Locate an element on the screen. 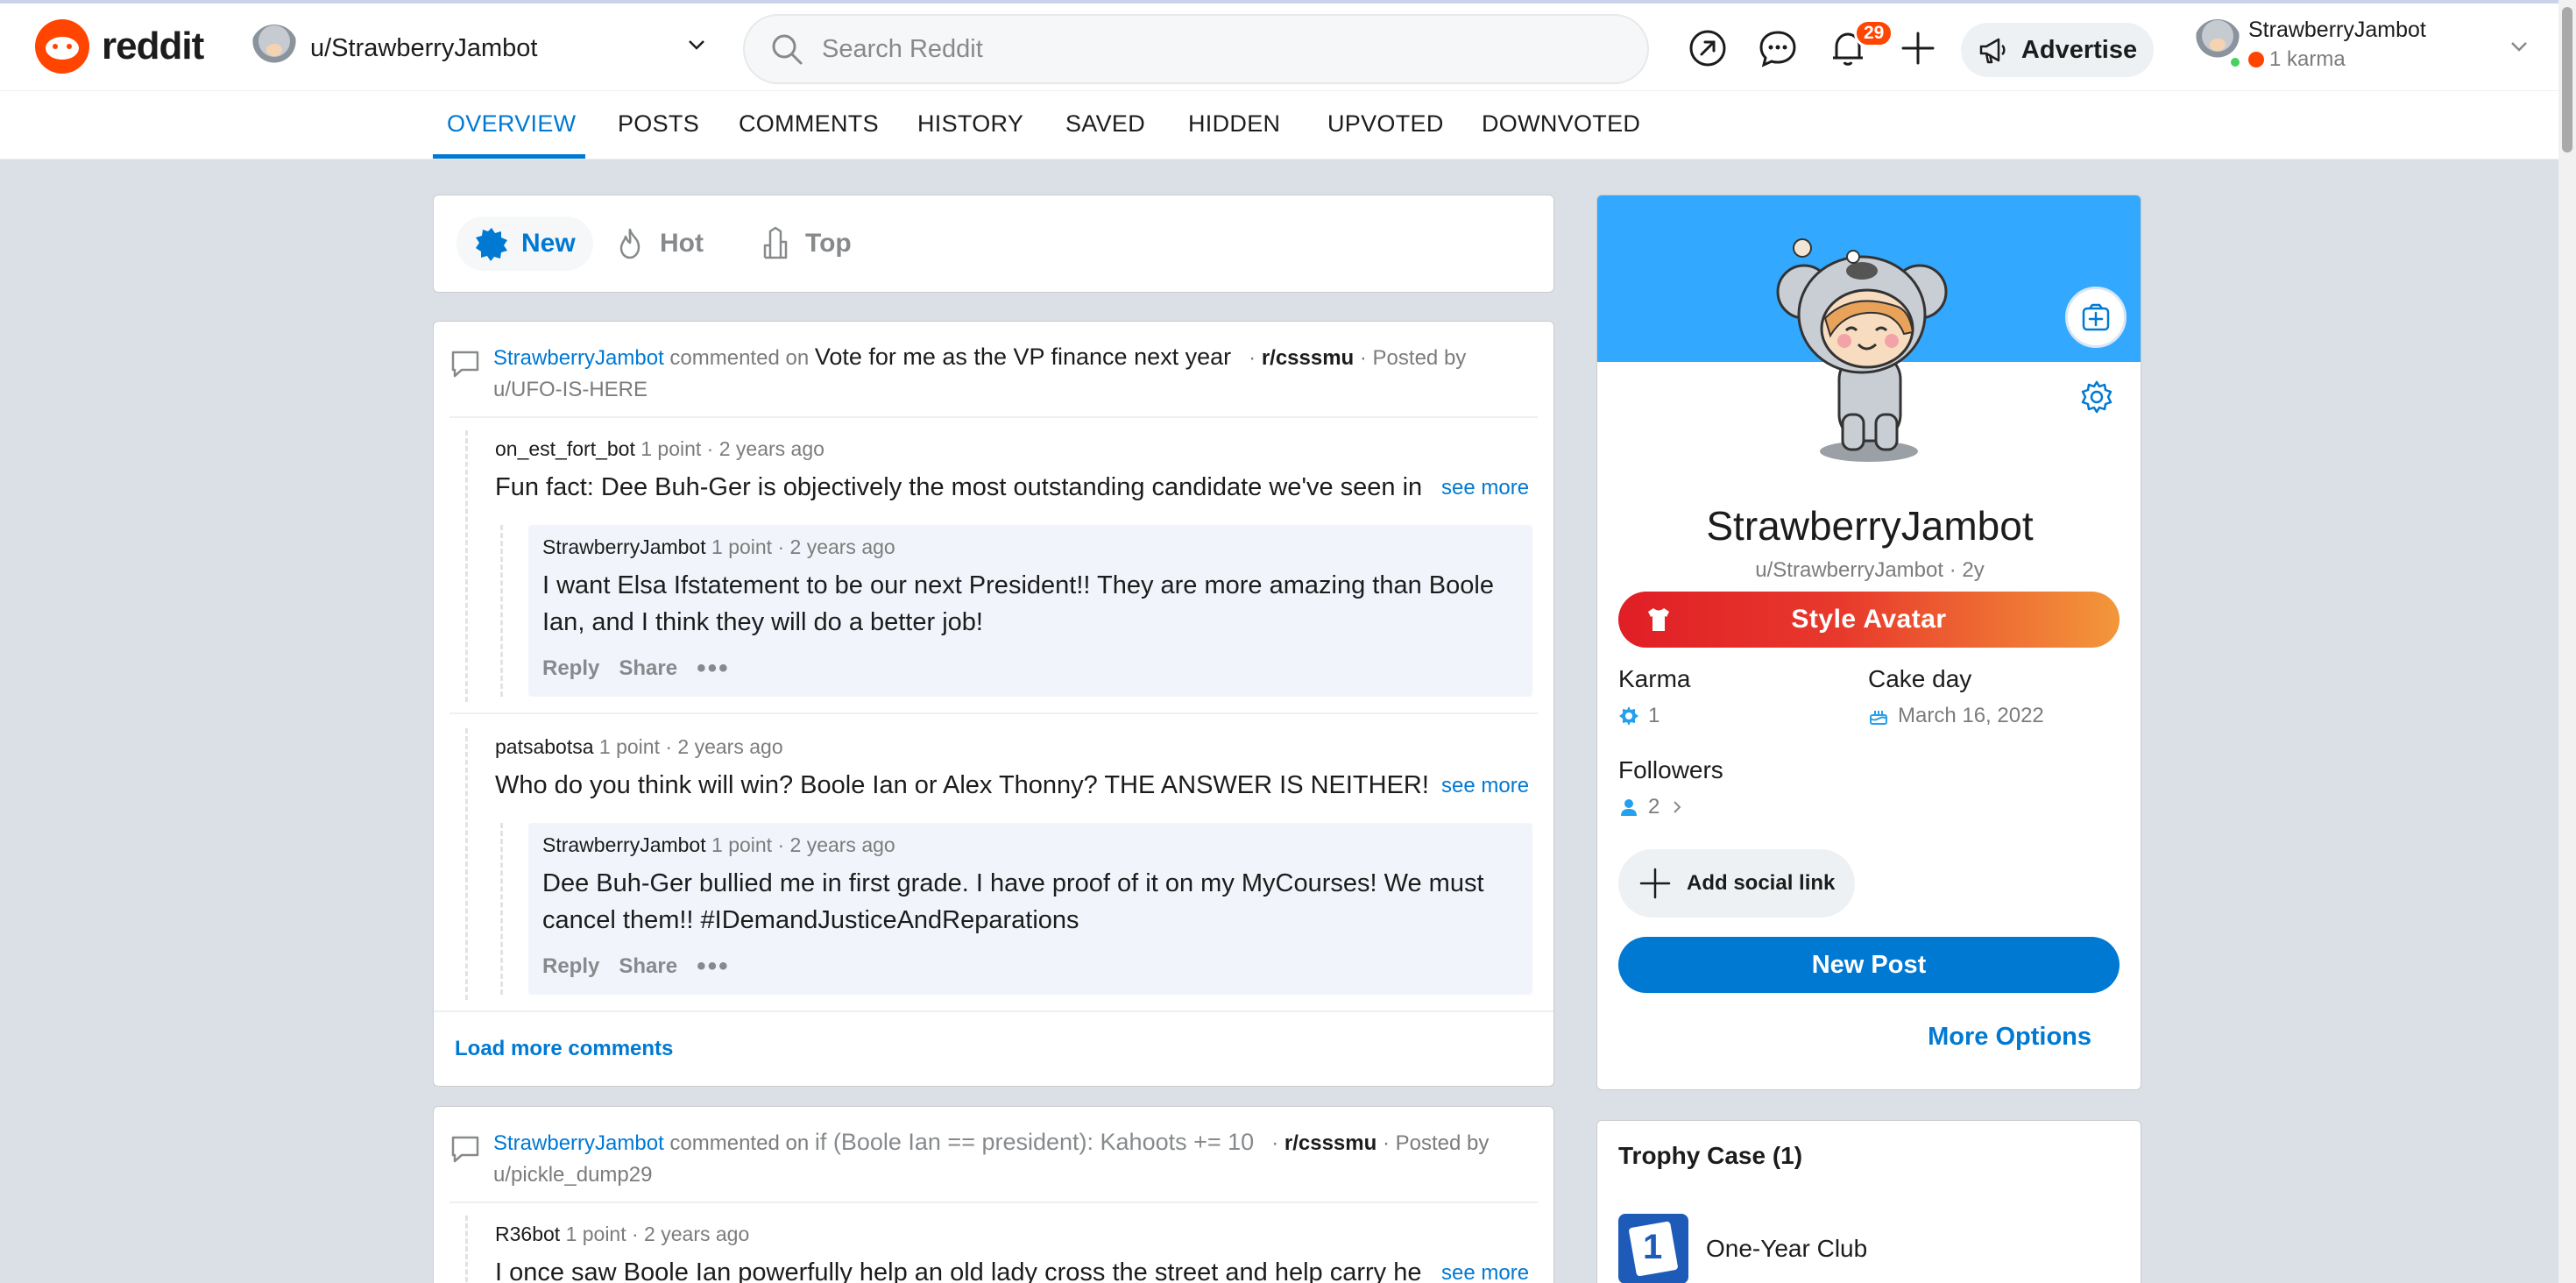  karma-icon is located at coordinates (1628, 716).